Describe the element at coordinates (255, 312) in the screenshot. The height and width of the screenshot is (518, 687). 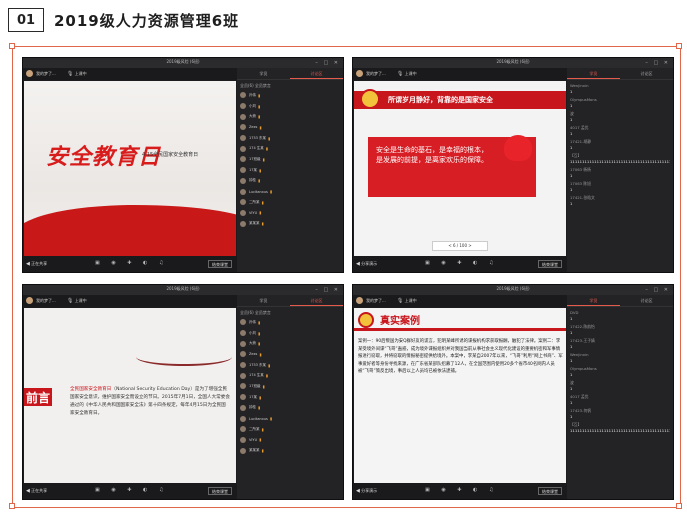
I see `member-summary: 全员(6) 全员禁言` at that location.